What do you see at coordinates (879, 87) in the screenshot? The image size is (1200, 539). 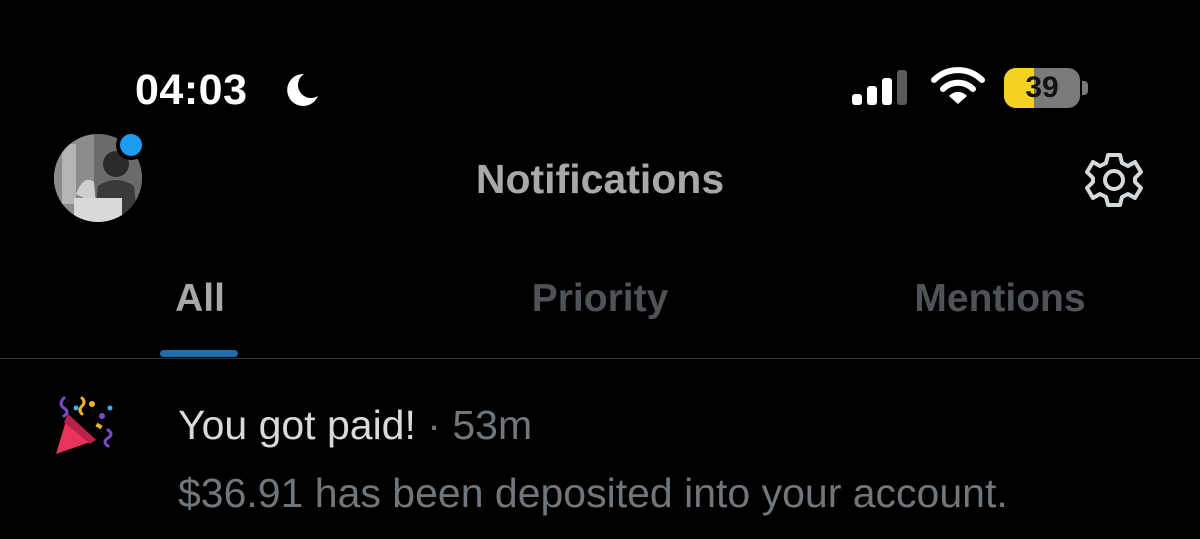 I see `cellular-signal-icon` at bounding box center [879, 87].